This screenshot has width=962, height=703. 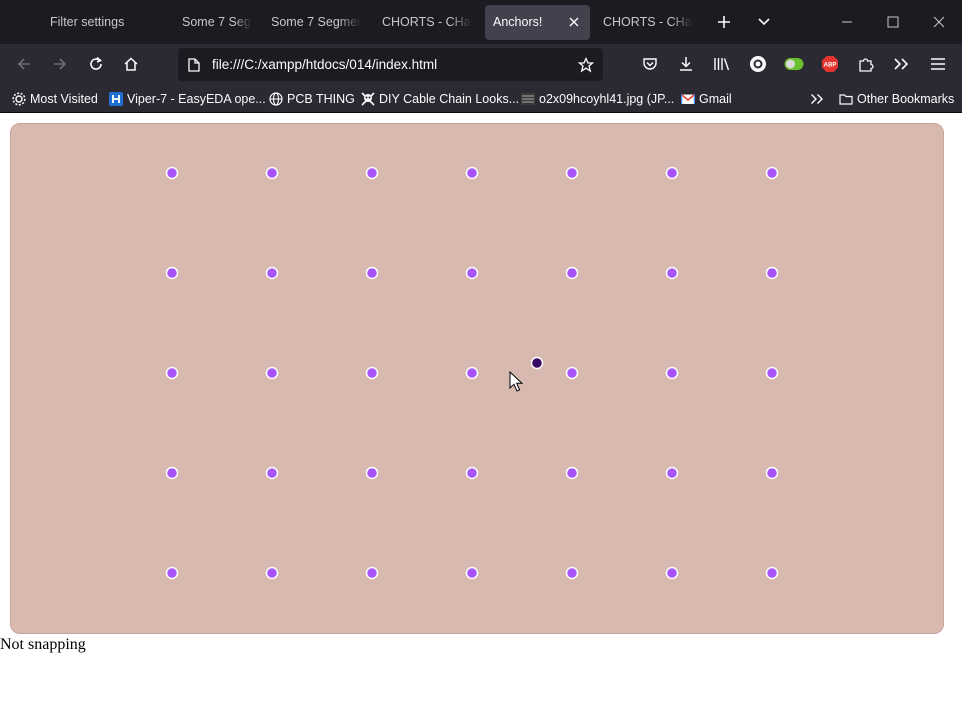 What do you see at coordinates (116, 99) in the screenshot?
I see `easyeda-icon` at bounding box center [116, 99].